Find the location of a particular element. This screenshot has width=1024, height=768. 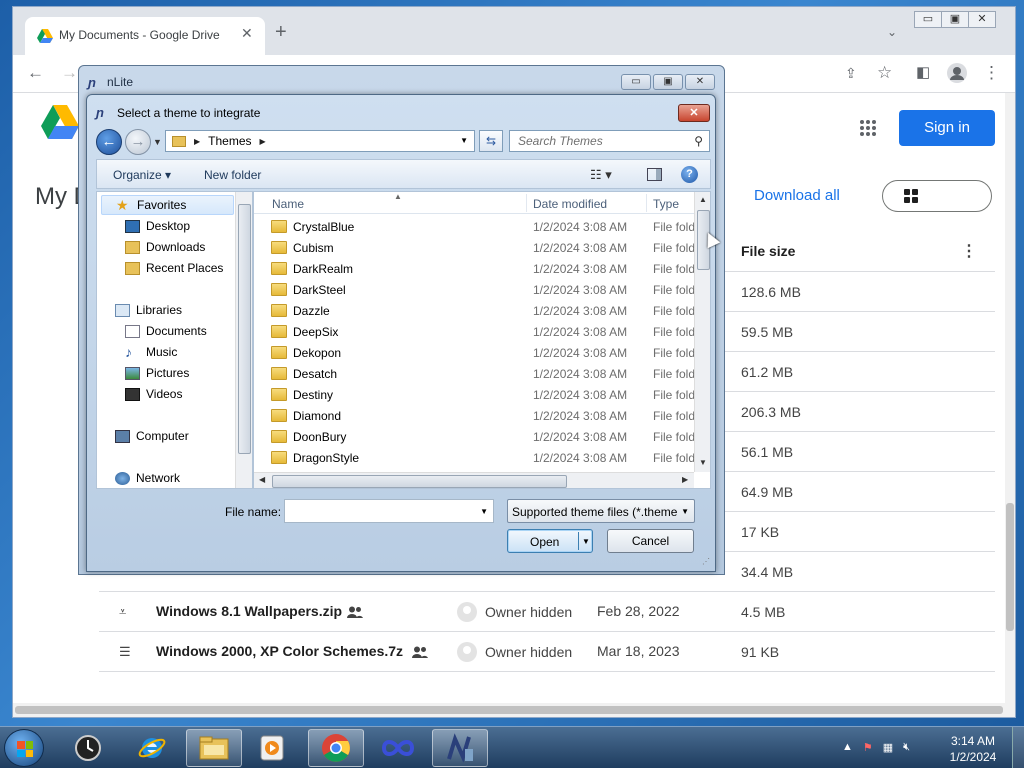

list-item: Destiny 1/2/2024 3:08 AM File folder is located at coordinates (474, 394).